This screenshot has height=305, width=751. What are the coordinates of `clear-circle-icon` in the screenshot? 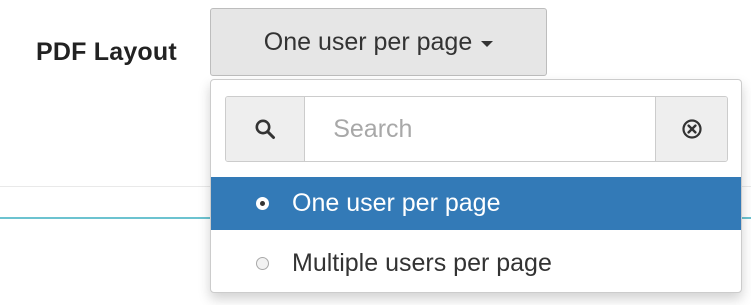 It's located at (692, 129).